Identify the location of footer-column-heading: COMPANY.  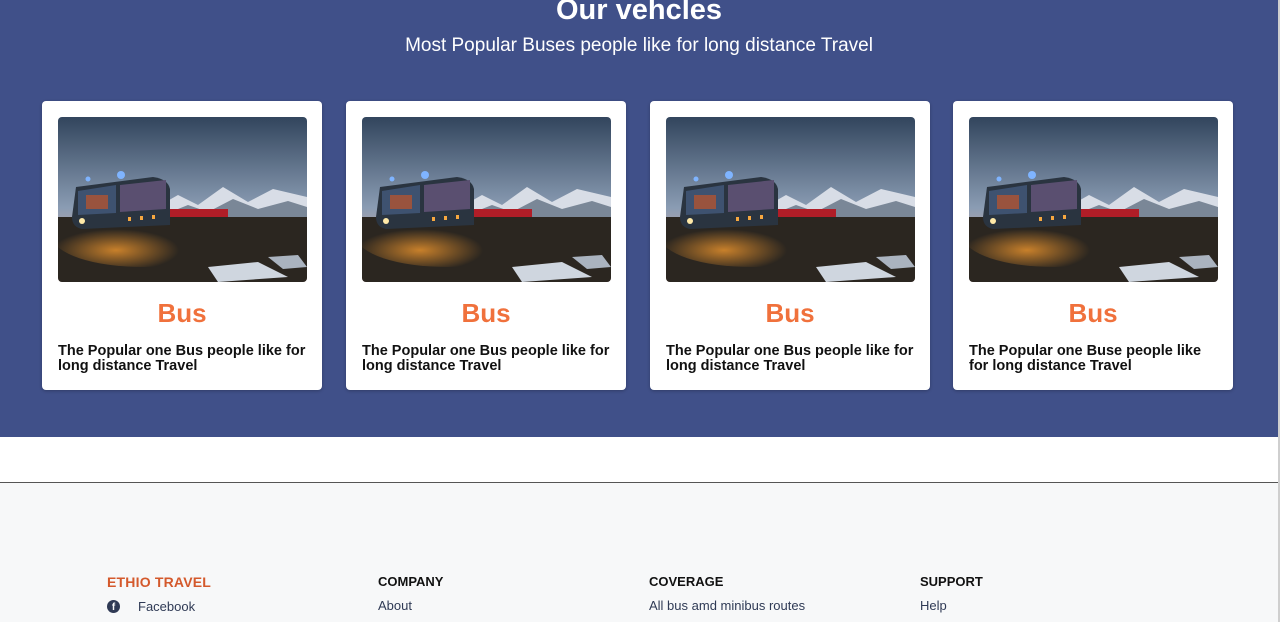
(411, 581).